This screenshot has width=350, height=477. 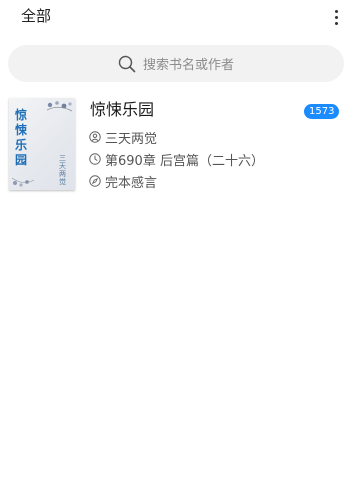 What do you see at coordinates (42, 144) in the screenshot?
I see `book-cover: 惊悚乐园 三天两觉` at bounding box center [42, 144].